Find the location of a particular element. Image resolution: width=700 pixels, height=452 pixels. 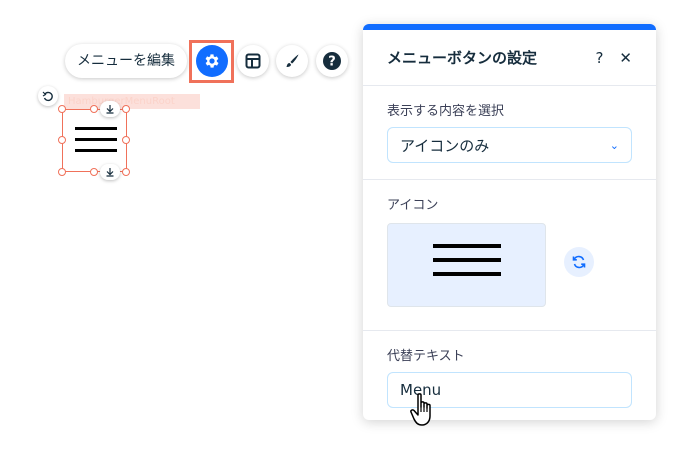

icon-preview is located at coordinates (466, 265).